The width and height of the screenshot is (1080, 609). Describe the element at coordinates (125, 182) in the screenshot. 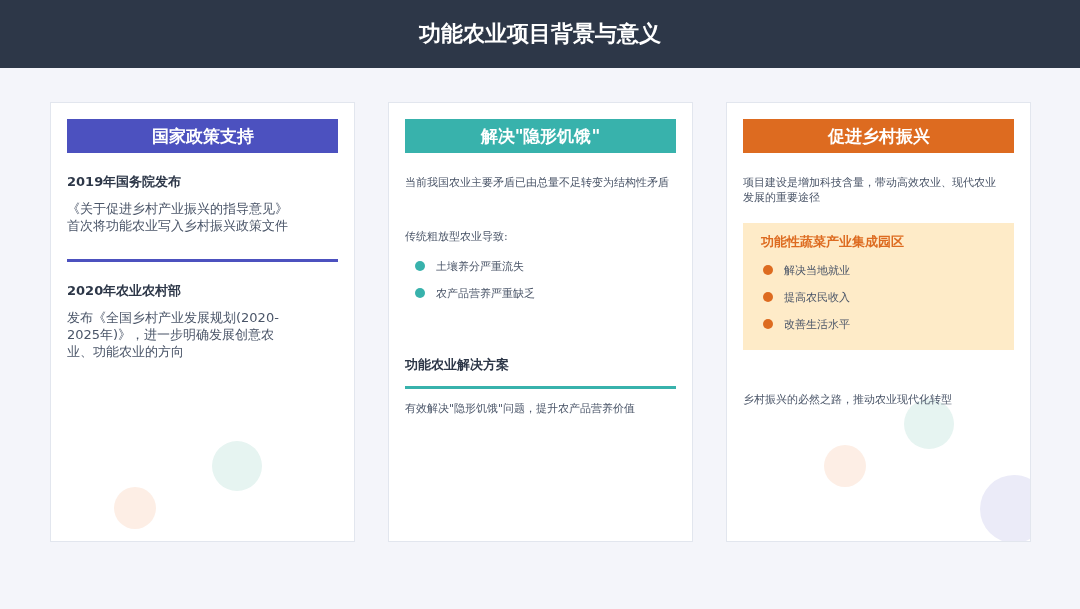

I see `section-heading: 2019年国务院发布` at that location.